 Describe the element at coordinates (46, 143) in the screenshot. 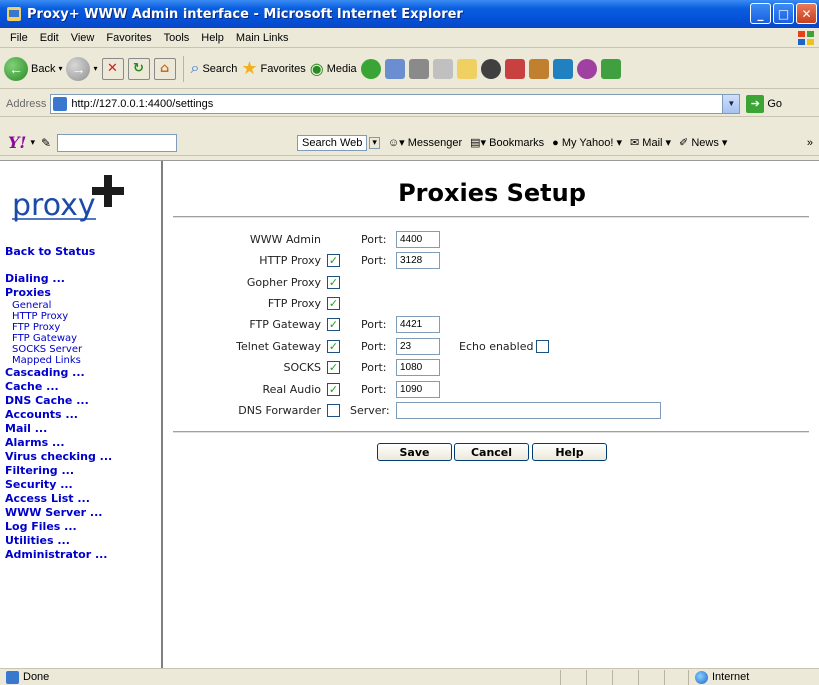

I see `pencil-icon: ✎` at that location.